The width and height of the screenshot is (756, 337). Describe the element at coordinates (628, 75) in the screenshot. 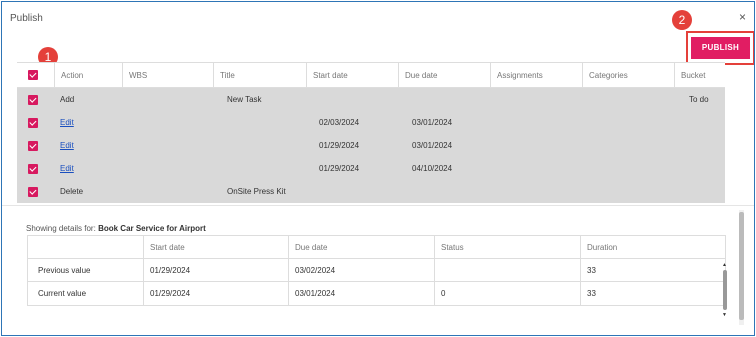

I see `col-categories-header: Categories` at that location.